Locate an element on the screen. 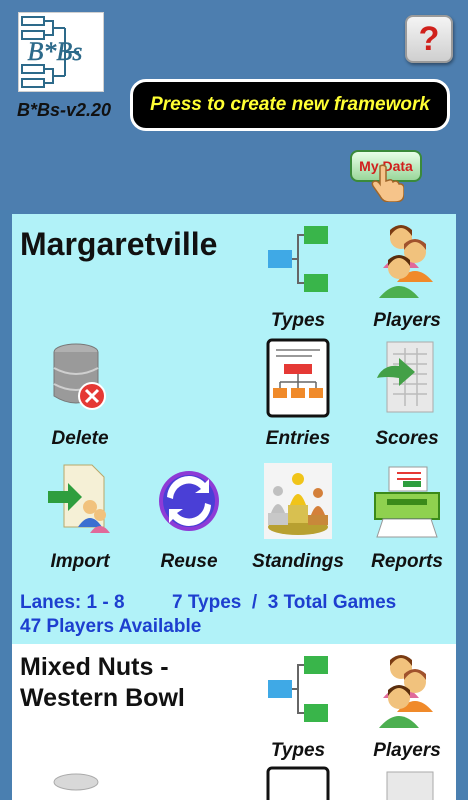  import-tile: Import is located at coordinates (80, 521).